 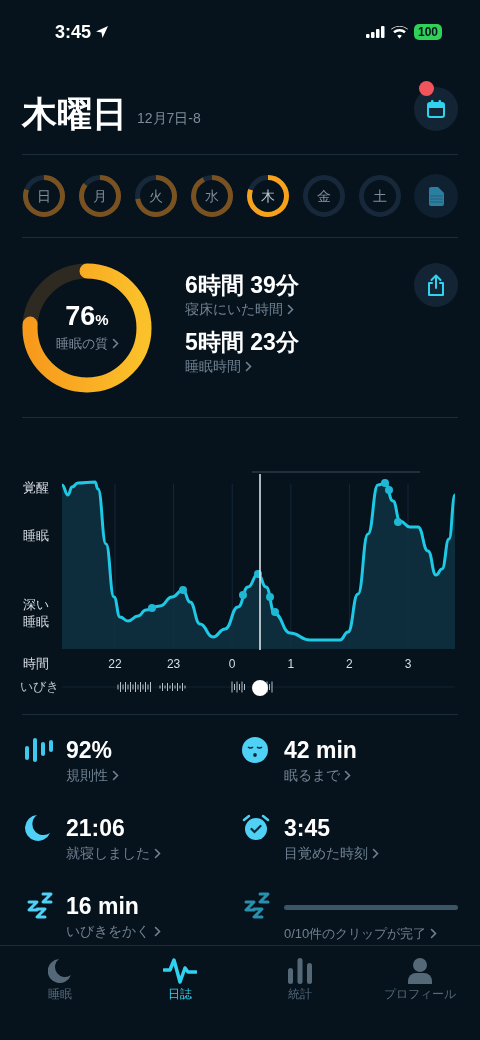 What do you see at coordinates (213, 366) in the screenshot?
I see `duration-label: 睡眠時間` at bounding box center [213, 366].